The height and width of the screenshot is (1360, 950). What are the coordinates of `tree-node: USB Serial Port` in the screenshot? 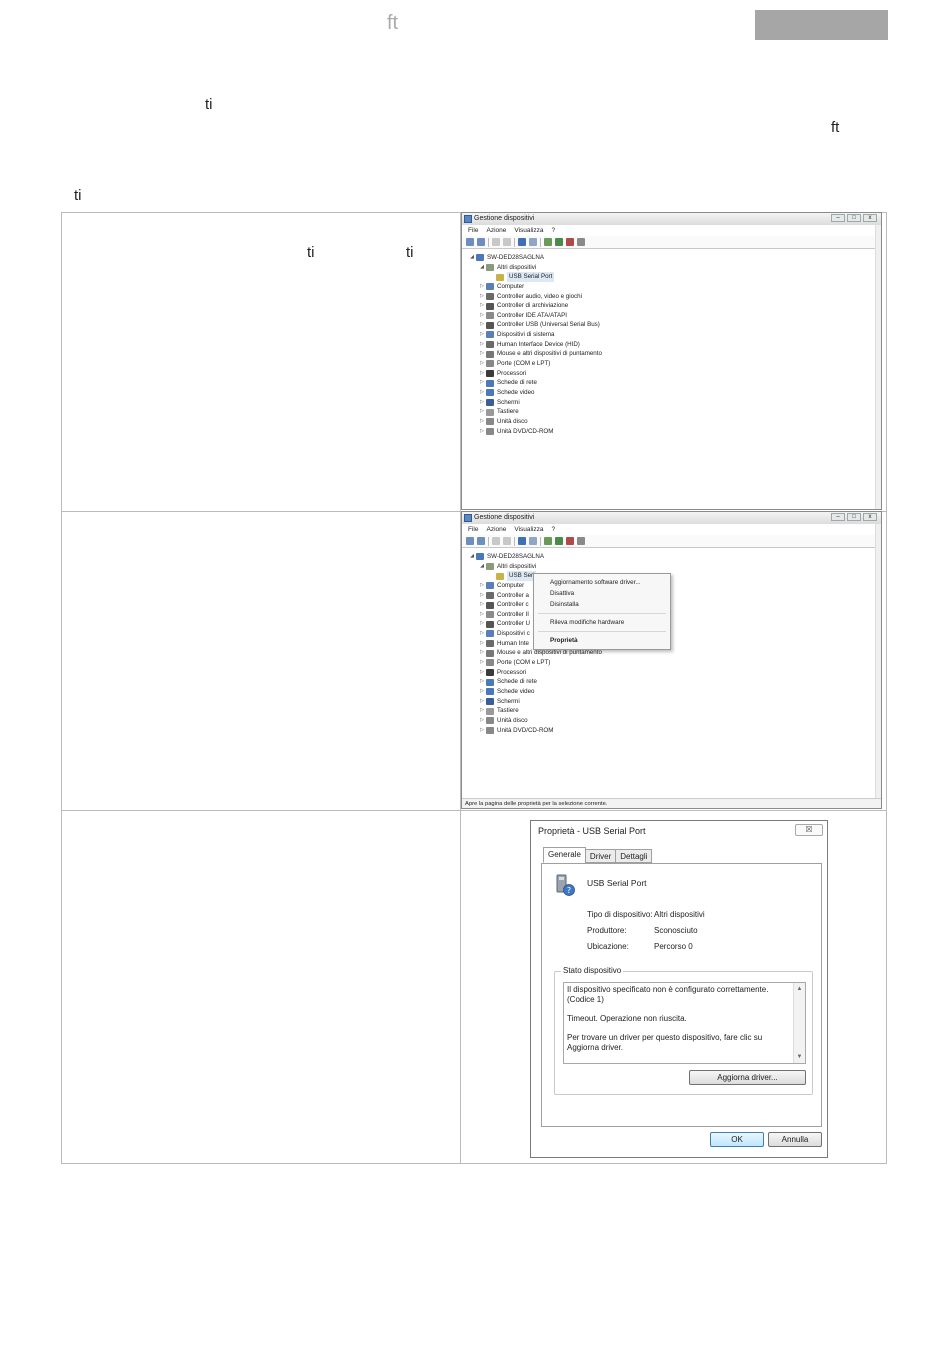 It's located at (674, 277).